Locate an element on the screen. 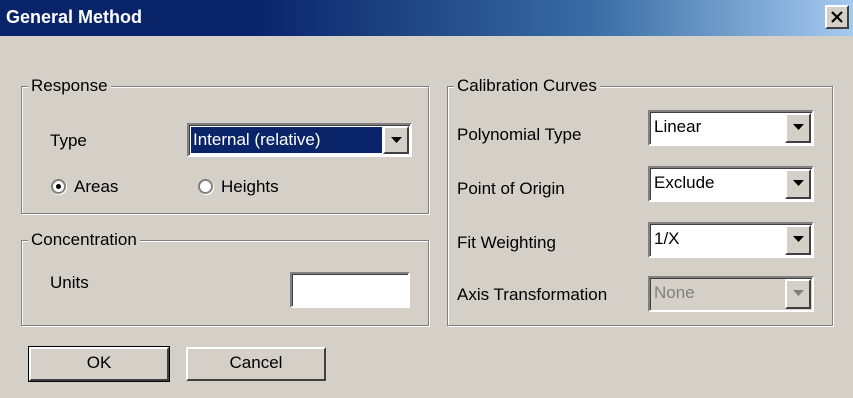  close-button is located at coordinates (837, 17).